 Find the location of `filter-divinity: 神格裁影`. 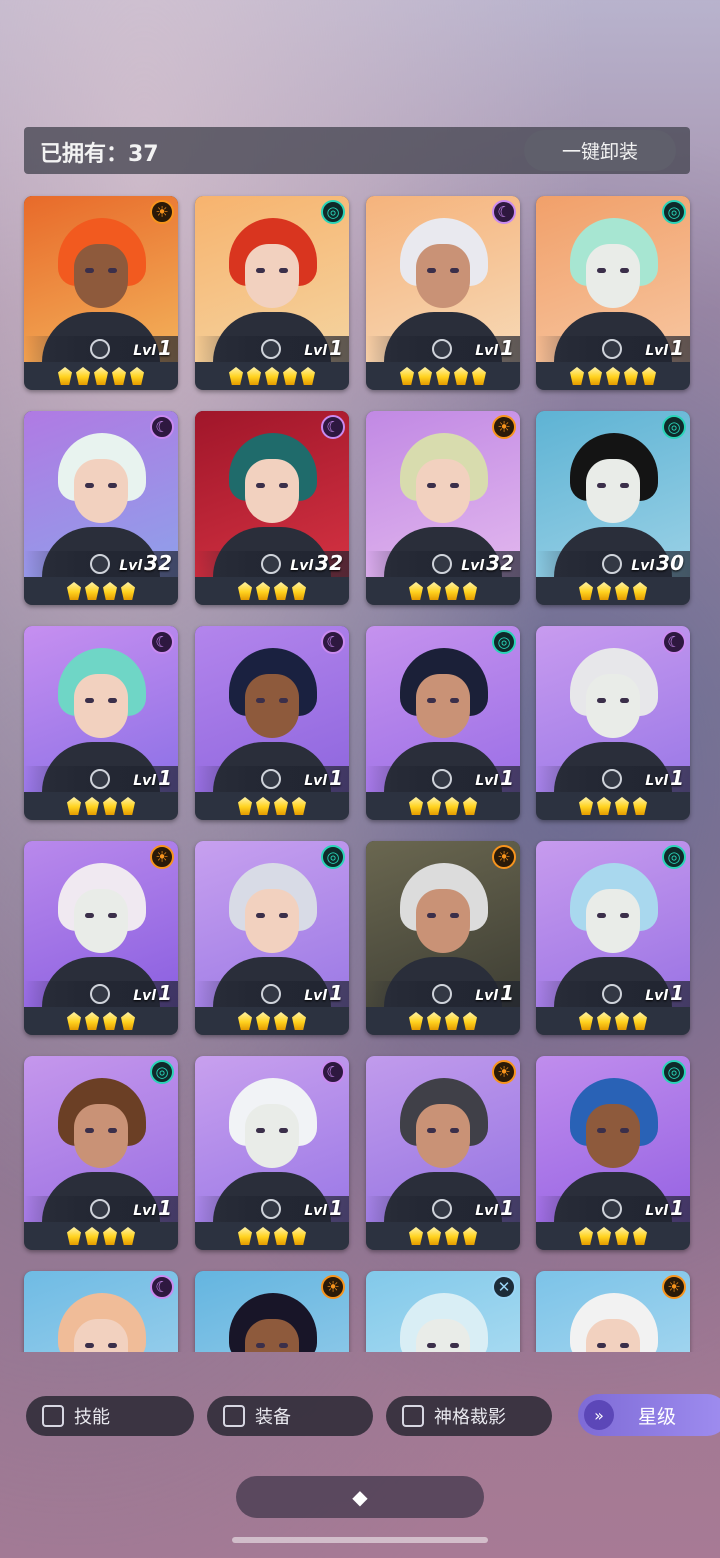

filter-divinity: 神格裁影 is located at coordinates (469, 1416).